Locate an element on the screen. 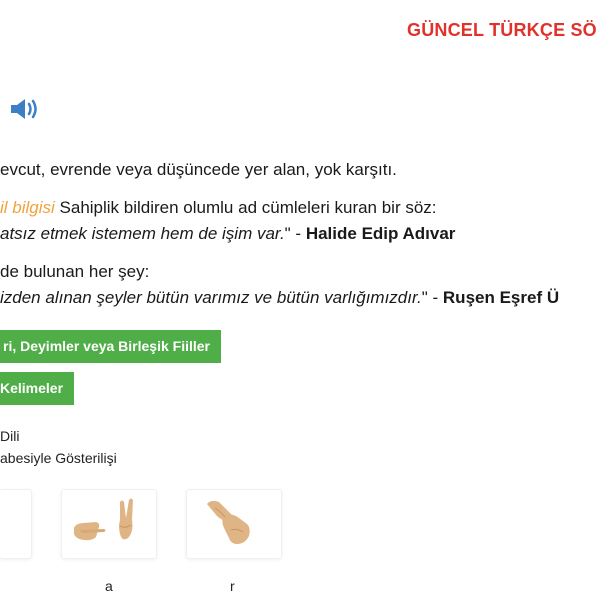 This screenshot has height=600, width=600. sign-letter-a: a is located at coordinates (109, 586).